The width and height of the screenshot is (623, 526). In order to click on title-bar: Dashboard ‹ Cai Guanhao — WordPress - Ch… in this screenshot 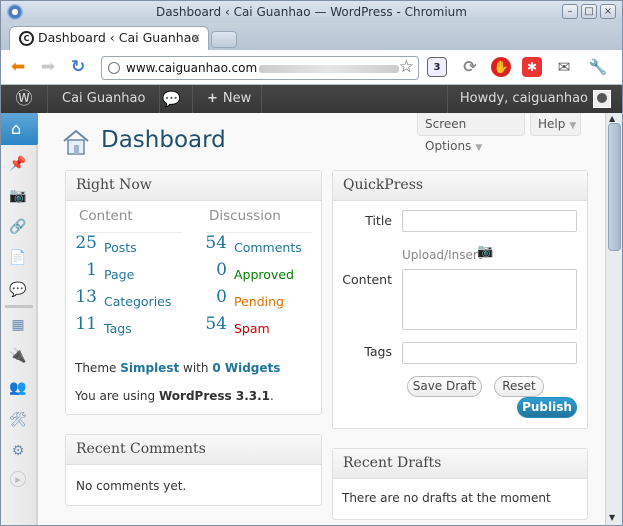, I will do `click(311, 12)`.